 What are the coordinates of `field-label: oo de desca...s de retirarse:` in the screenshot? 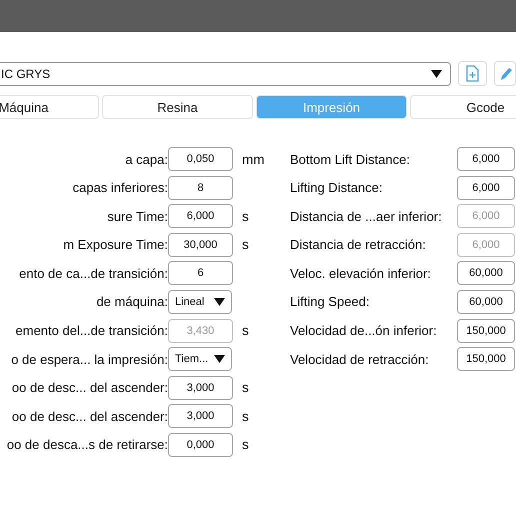 It's located at (87, 444).